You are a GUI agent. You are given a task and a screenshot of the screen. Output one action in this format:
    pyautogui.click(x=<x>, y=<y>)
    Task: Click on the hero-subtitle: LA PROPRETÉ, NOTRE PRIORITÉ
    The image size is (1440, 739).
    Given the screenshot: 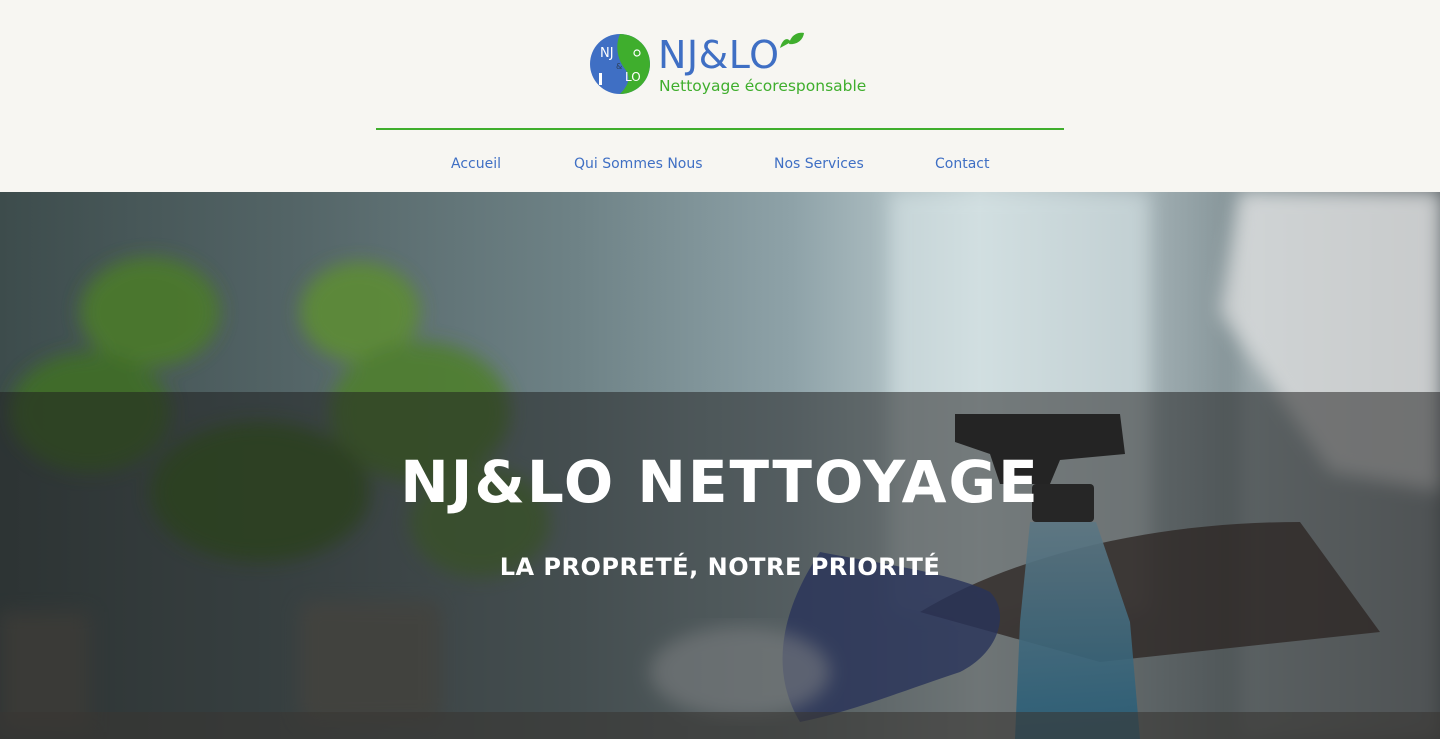 What is the action you would take?
    pyautogui.click(x=720, y=567)
    